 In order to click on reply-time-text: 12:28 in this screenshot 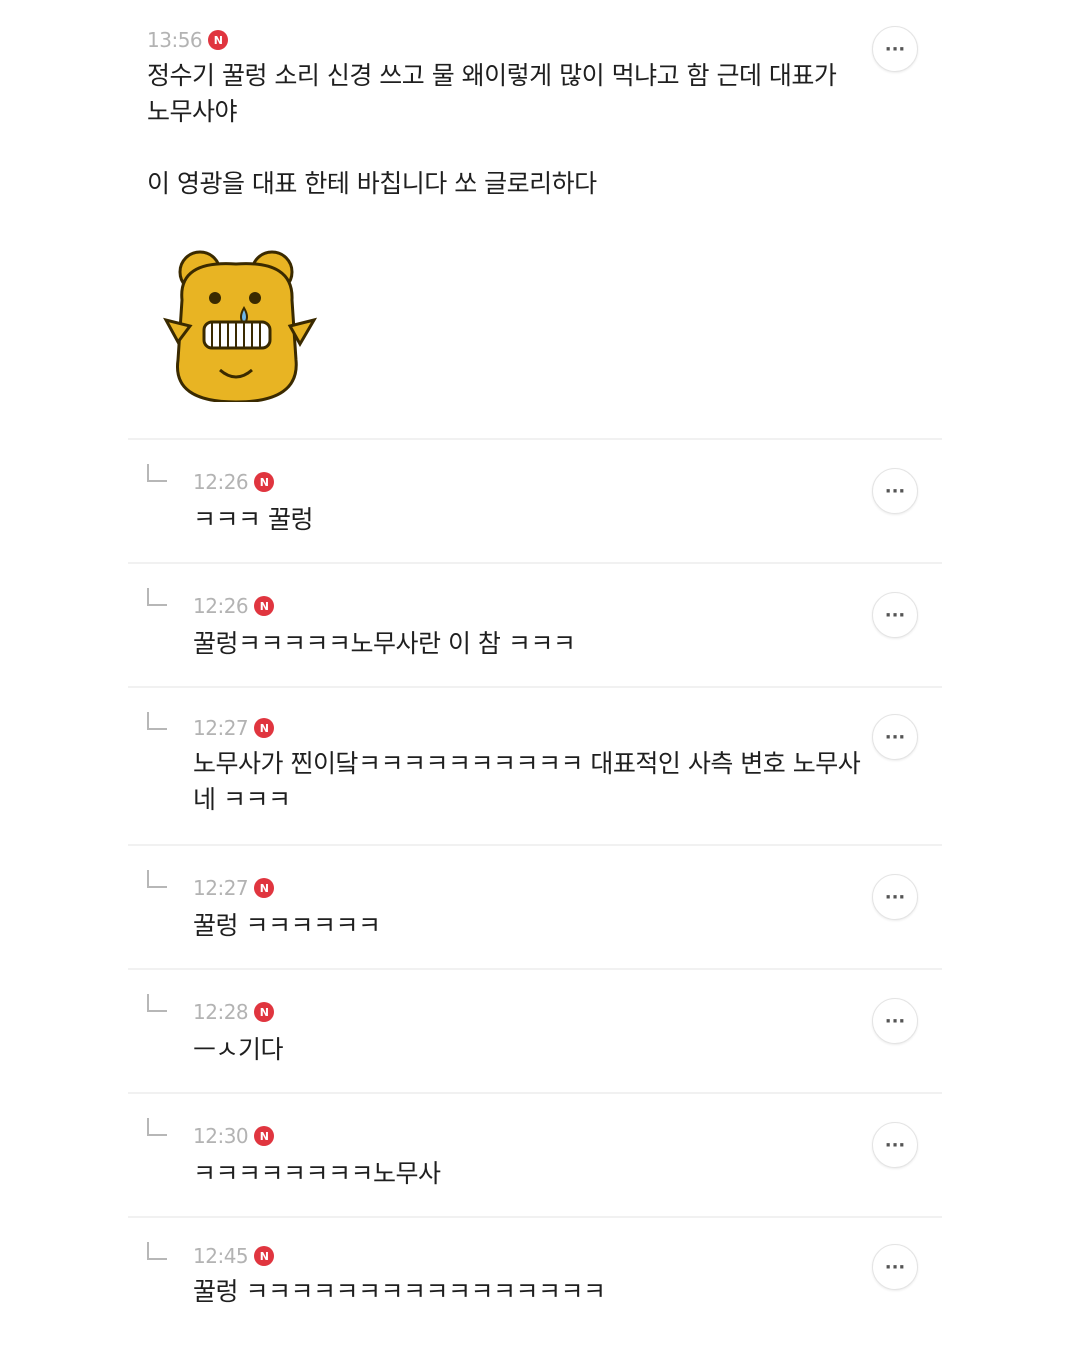, I will do `click(221, 1012)`.